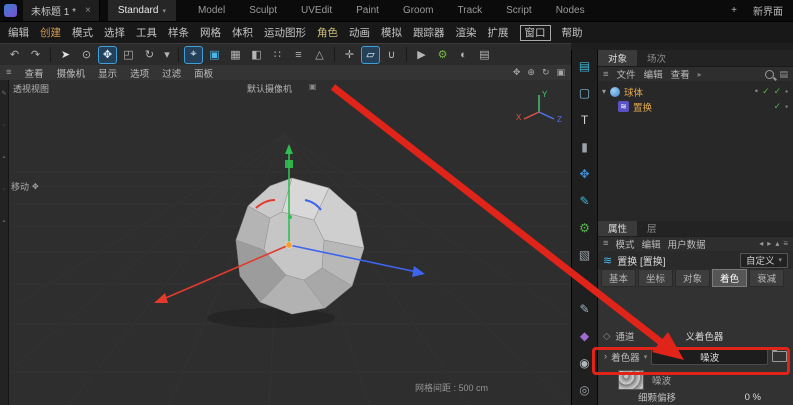  What do you see at coordinates (484, 55) in the screenshot?
I see `content-browser-icon: ▤` at bounding box center [484, 55].